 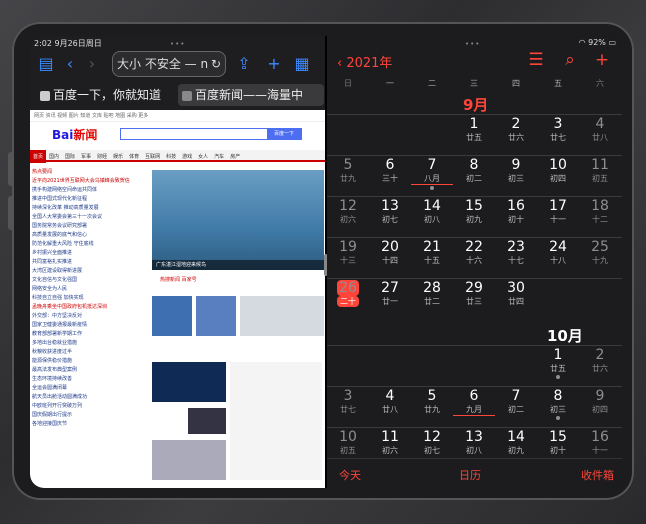 I want to click on news-nav-item: 军事, so click(x=86, y=156).